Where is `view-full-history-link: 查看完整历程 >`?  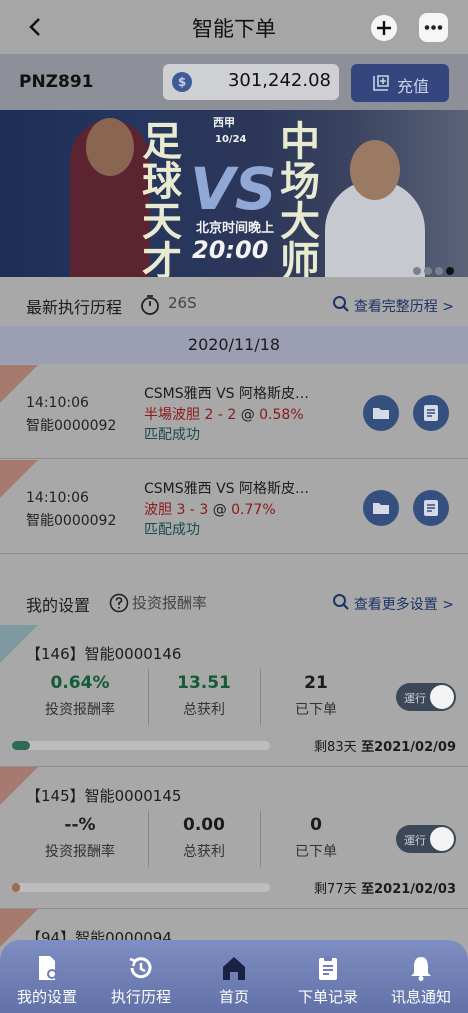 view-full-history-link: 查看完整历程 > is located at coordinates (393, 306).